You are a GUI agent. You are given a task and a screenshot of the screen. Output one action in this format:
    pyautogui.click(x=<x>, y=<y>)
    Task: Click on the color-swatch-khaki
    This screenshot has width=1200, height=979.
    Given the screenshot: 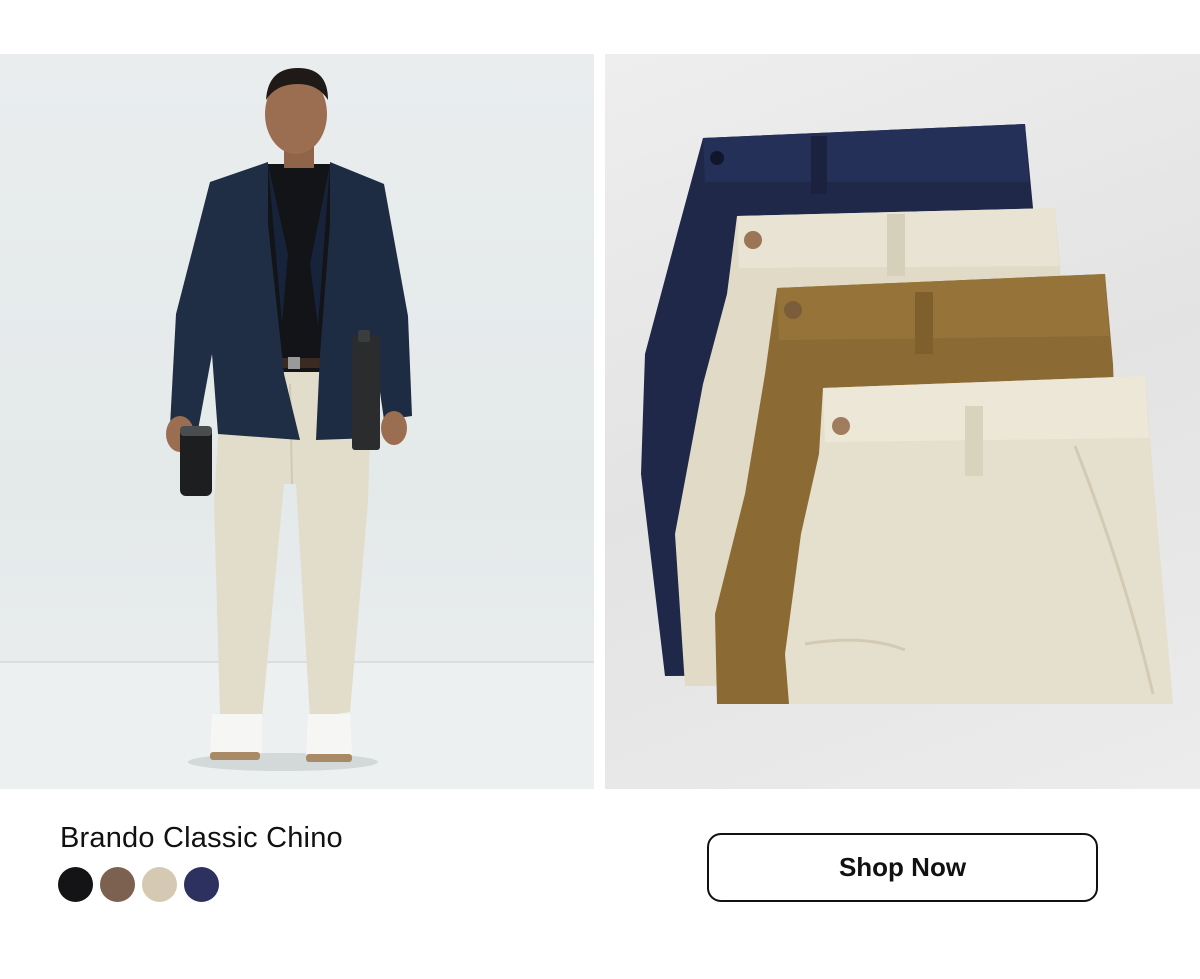 What is the action you would take?
    pyautogui.click(x=159, y=884)
    